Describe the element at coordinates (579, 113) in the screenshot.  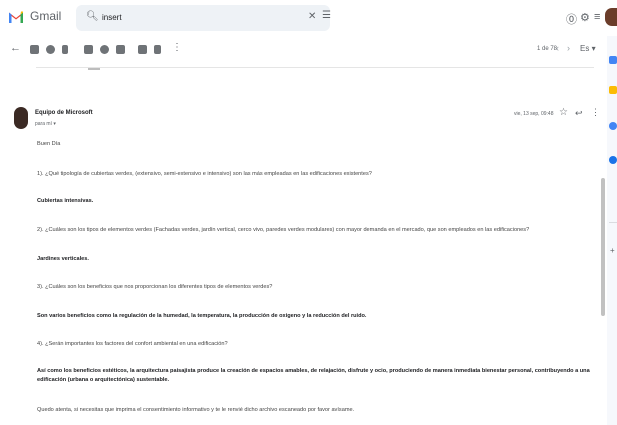
I see `reply-icon: ↩` at that location.